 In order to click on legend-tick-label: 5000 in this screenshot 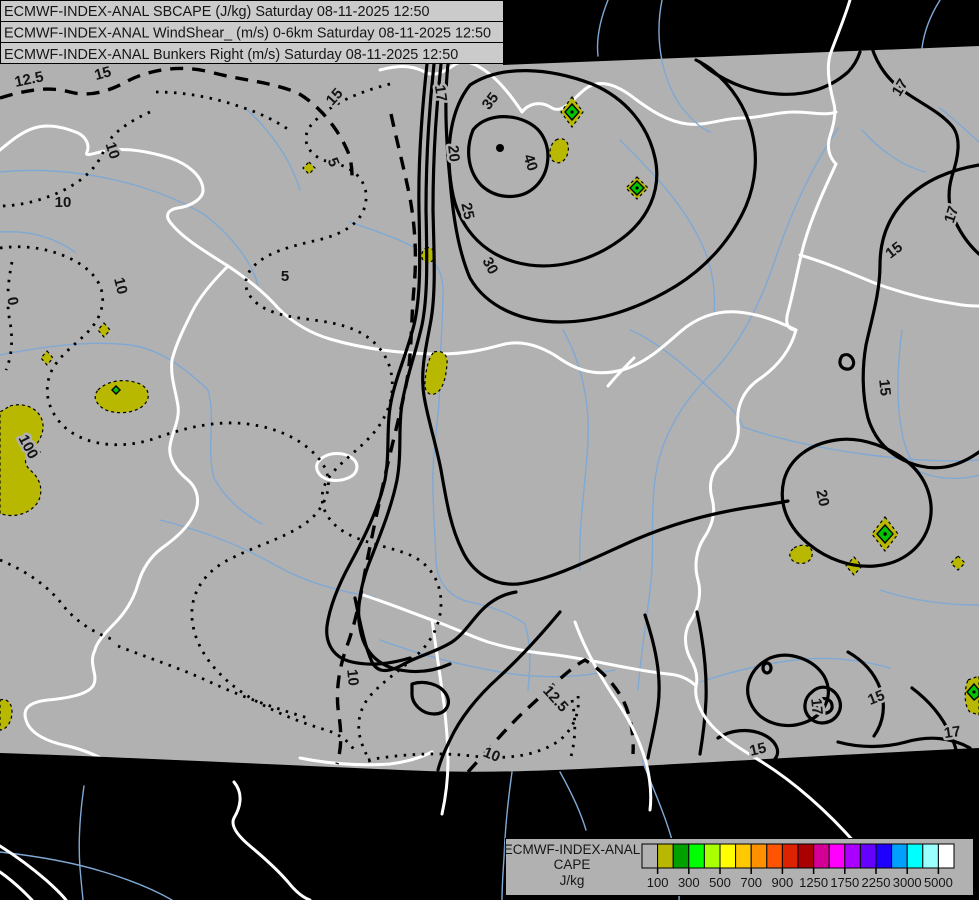, I will do `click(938, 882)`.